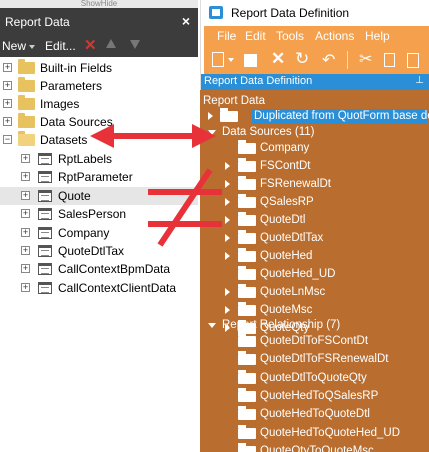 Image resolution: width=429 pixels, height=452 pixels. I want to click on tree-item-datasets: − Datasets, so click(99, 140).